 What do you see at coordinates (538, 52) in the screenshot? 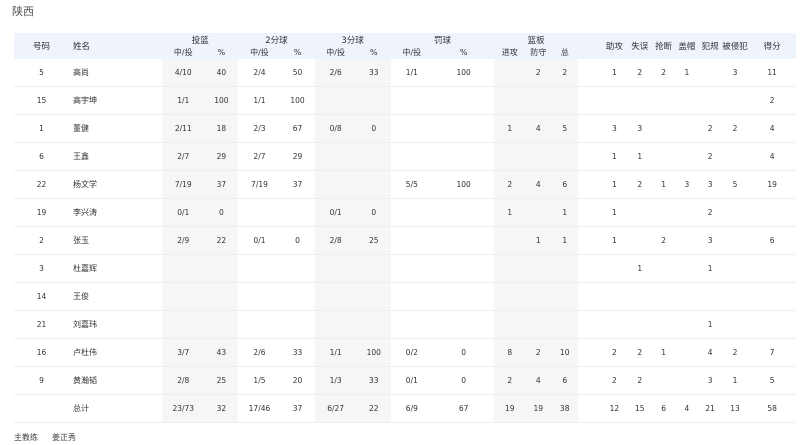
I see `header-reb-def: 防守` at bounding box center [538, 52].